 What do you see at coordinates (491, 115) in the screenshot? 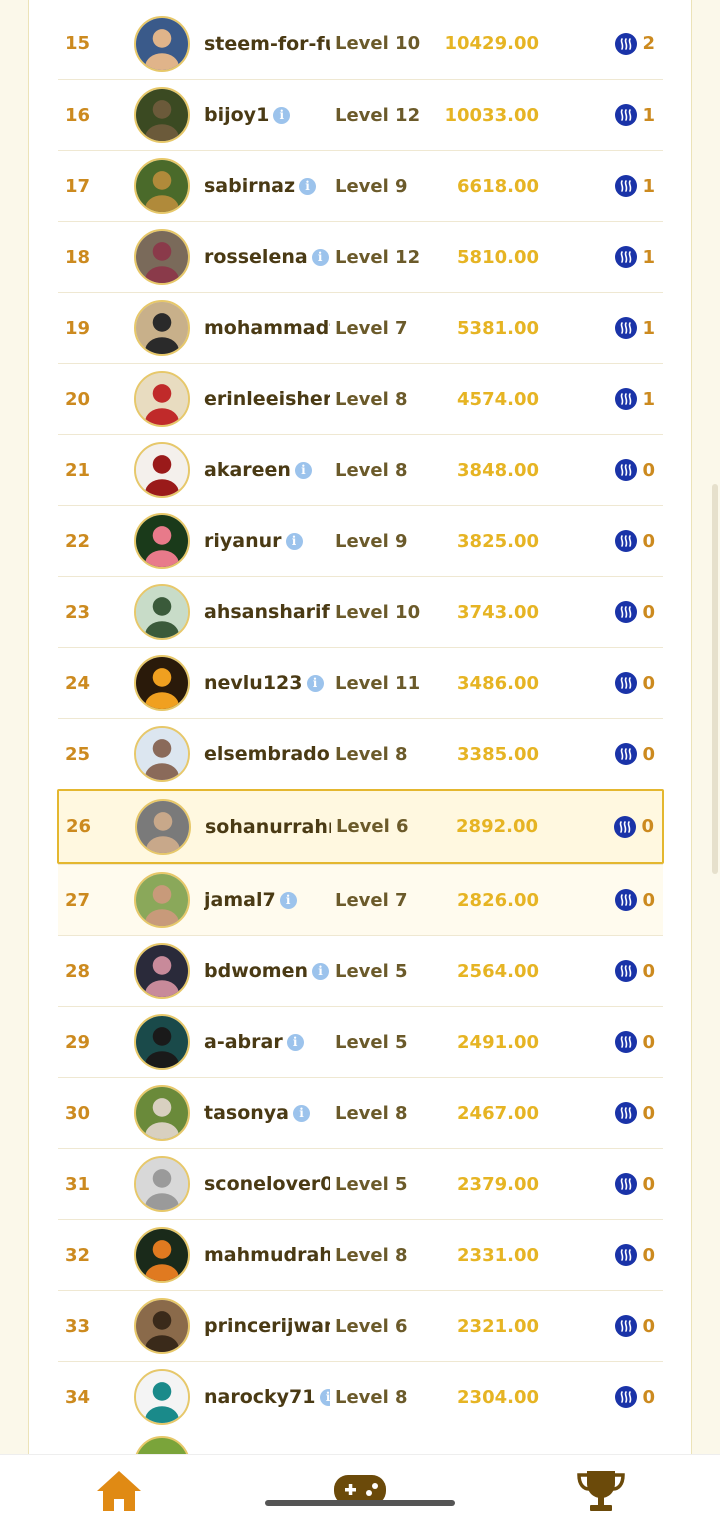
I see `points-value: 10033.00` at bounding box center [491, 115].